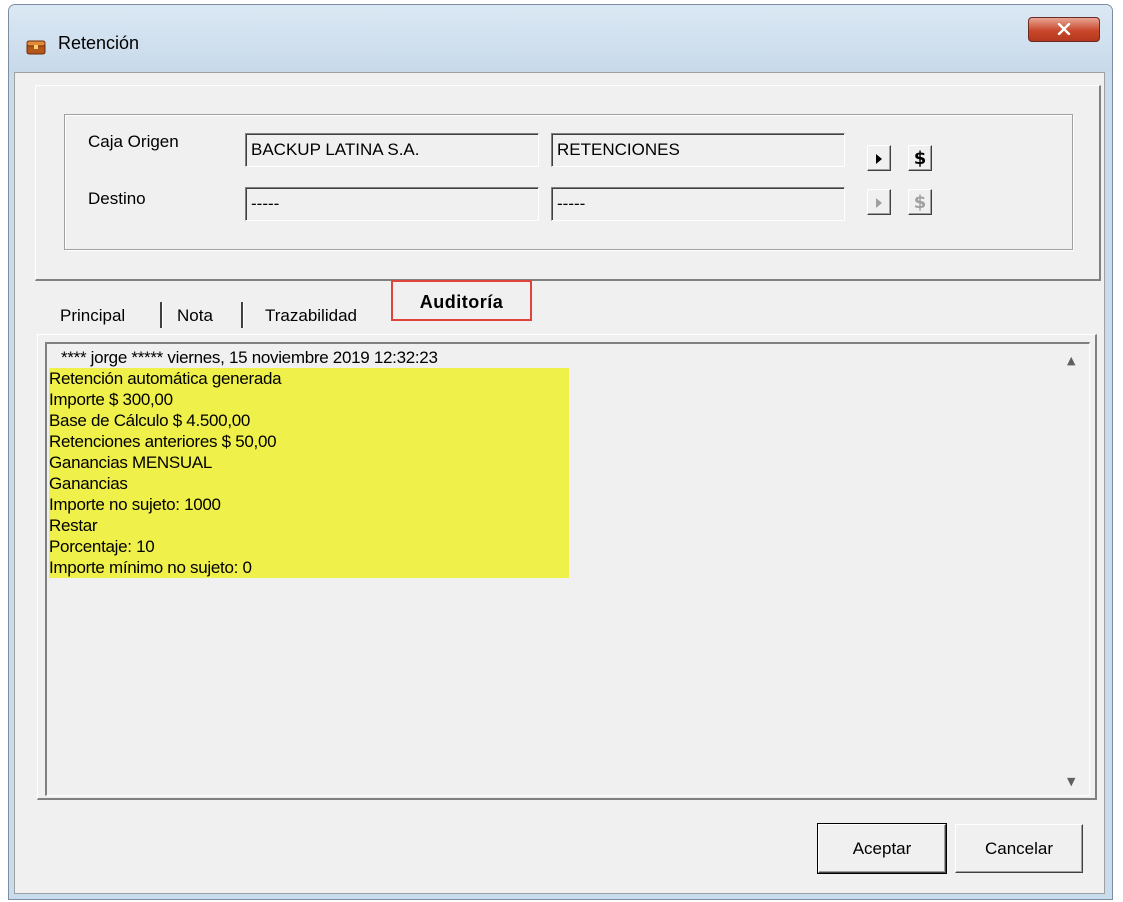 The height and width of the screenshot is (902, 1123). I want to click on close-button, so click(1064, 29).